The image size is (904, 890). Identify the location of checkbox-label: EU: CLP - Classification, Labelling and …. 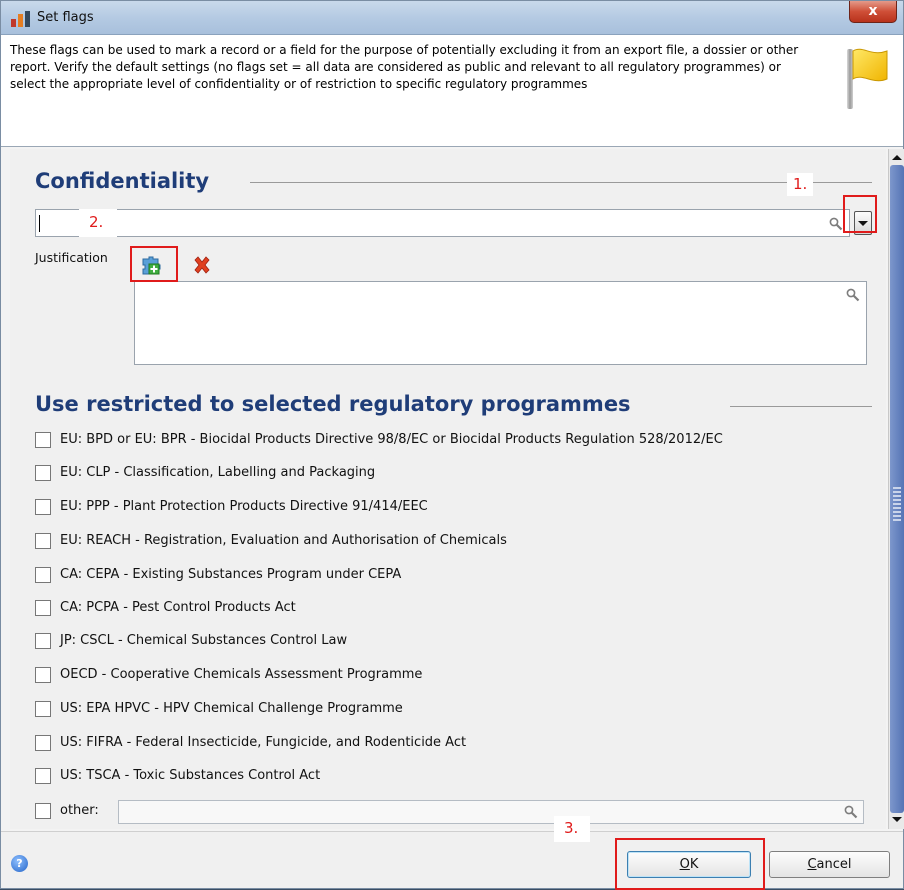
(218, 472).